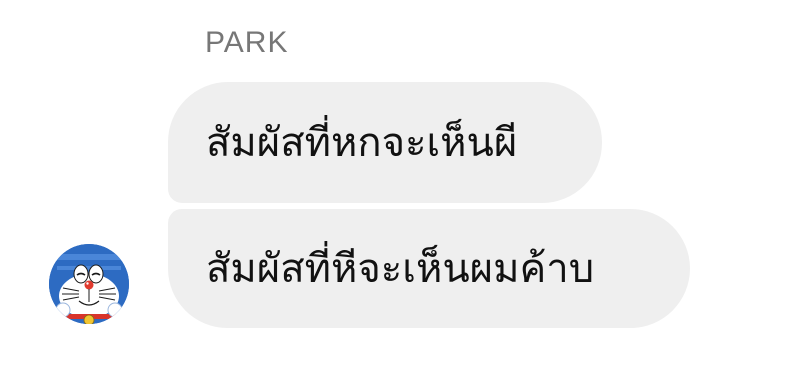  What do you see at coordinates (400, 268) in the screenshot?
I see `message-text: สัมผัสที่หีจะเห็นผมค้าบ` at bounding box center [400, 268].